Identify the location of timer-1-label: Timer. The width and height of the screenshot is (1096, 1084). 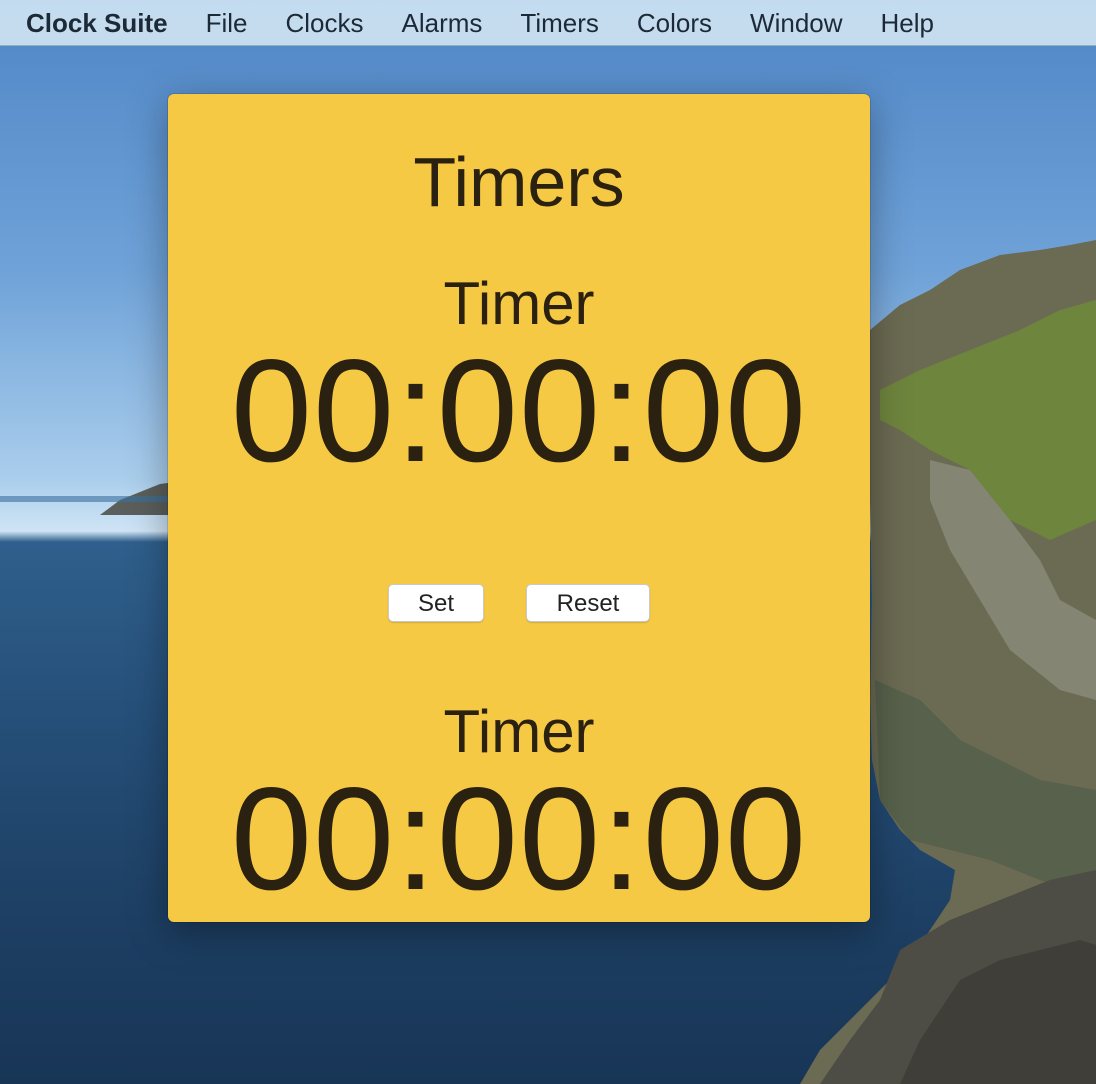
(519, 303).